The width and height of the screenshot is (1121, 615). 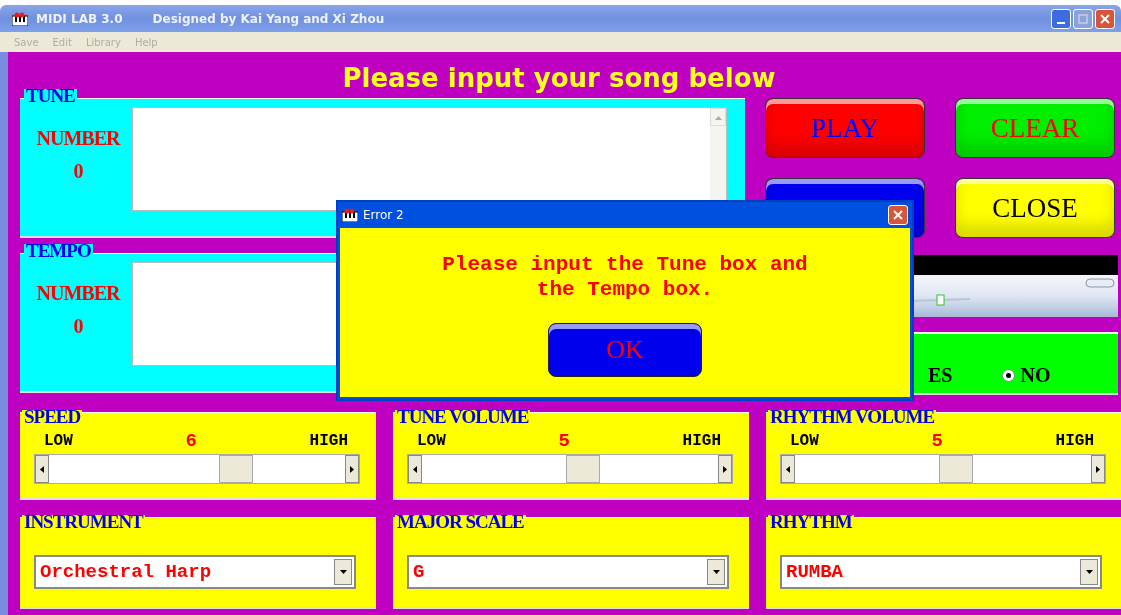 I want to click on panel-title: RHYTHM VOLUME, so click(x=852, y=417).